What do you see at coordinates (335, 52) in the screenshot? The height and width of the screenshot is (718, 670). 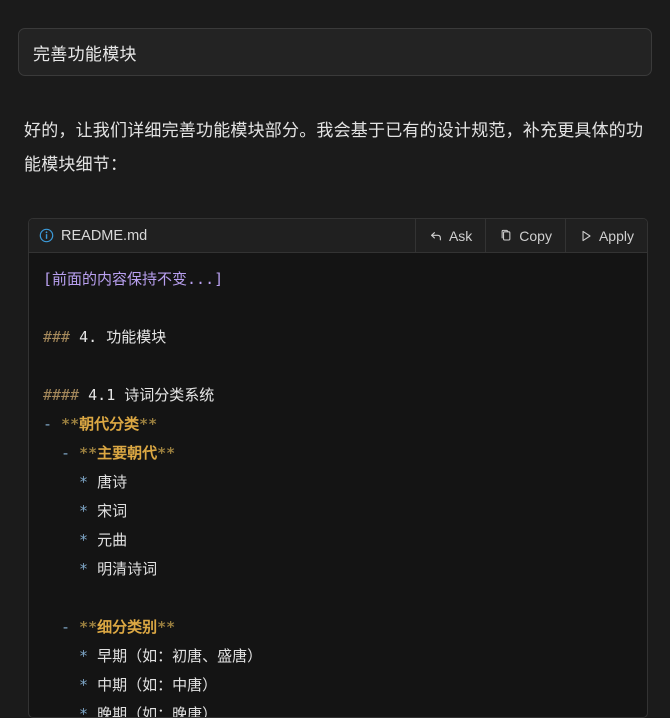 I see `prompt-input-box: 完善功能模块` at bounding box center [335, 52].